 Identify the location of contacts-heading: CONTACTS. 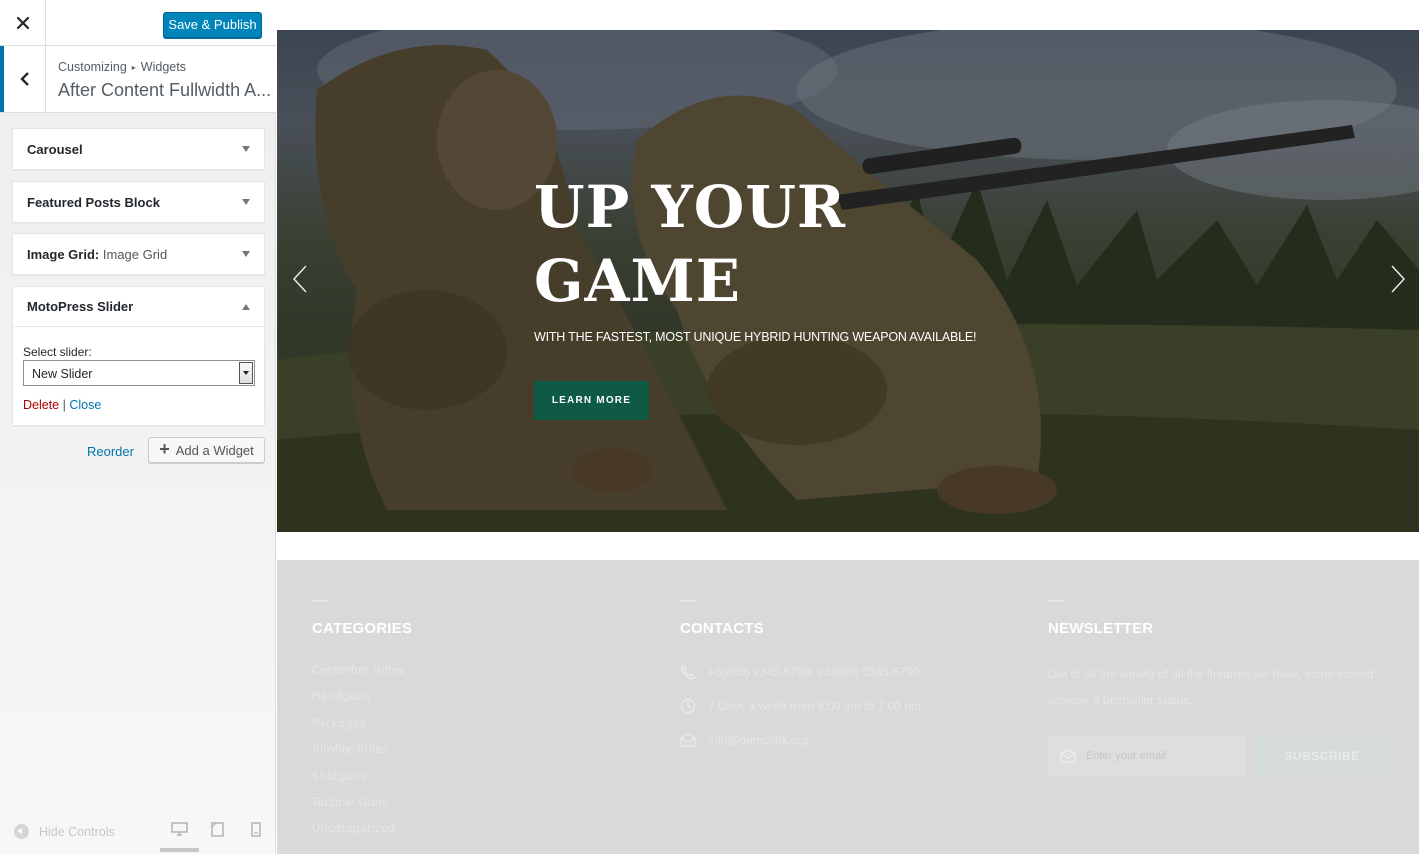
(722, 628).